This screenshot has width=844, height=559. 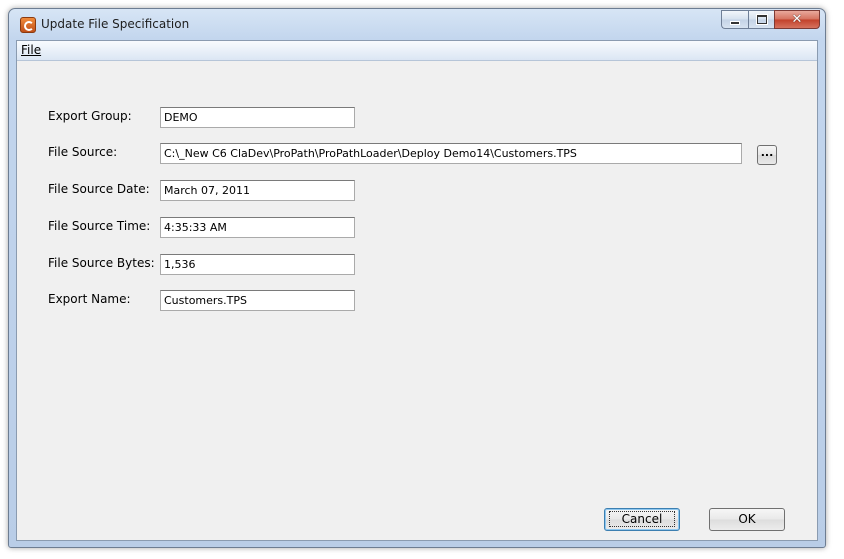 I want to click on close-button: ✕, so click(x=797, y=19).